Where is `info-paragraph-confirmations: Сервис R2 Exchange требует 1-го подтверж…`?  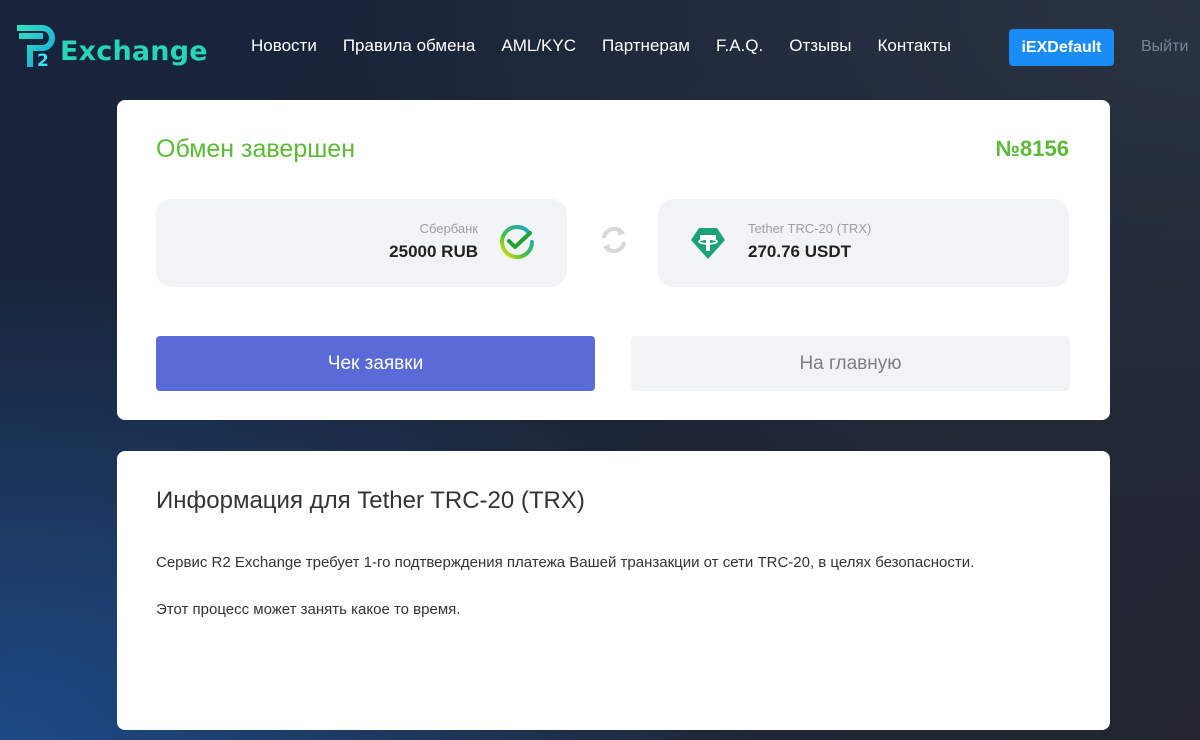 info-paragraph-confirmations: Сервис R2 Exchange требует 1-го подтверж… is located at coordinates (565, 562).